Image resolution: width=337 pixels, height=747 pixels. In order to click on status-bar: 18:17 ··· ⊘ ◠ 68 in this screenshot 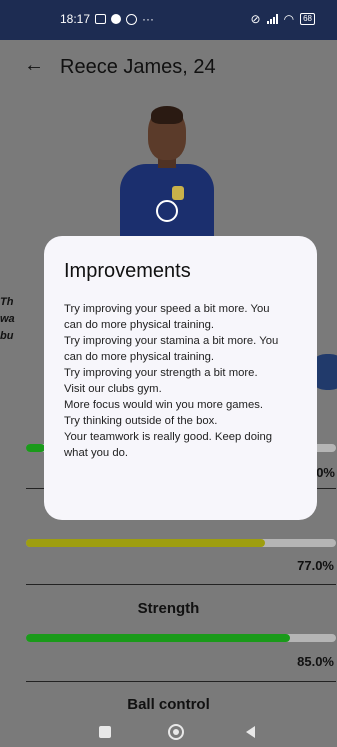, I will do `click(168, 20)`.